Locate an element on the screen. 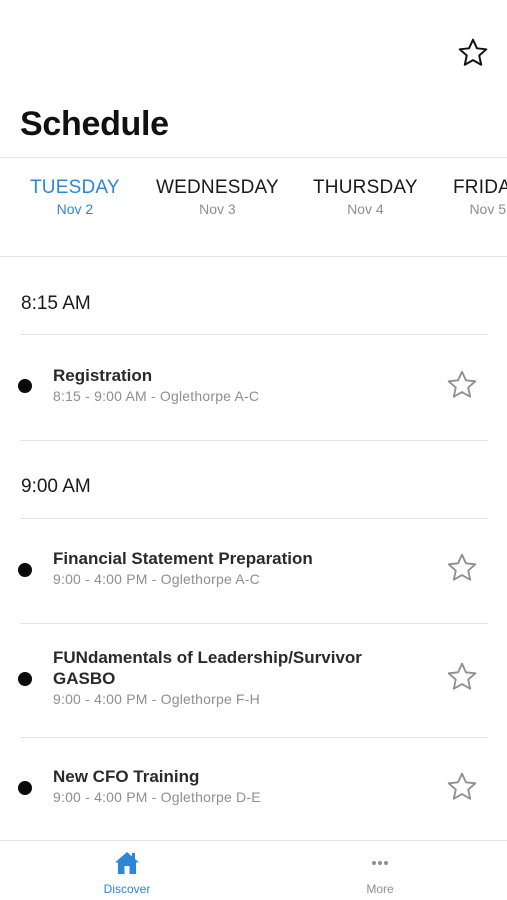  day-name: TUESDAY is located at coordinates (75, 187).